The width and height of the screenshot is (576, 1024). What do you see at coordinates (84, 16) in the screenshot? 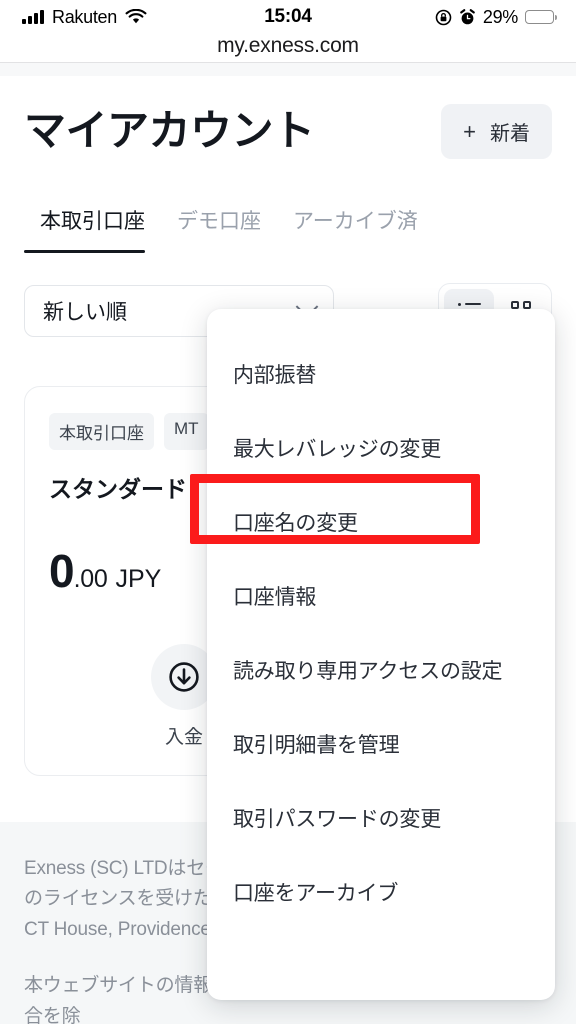
I see `carrier-label: Rakuten` at bounding box center [84, 16].